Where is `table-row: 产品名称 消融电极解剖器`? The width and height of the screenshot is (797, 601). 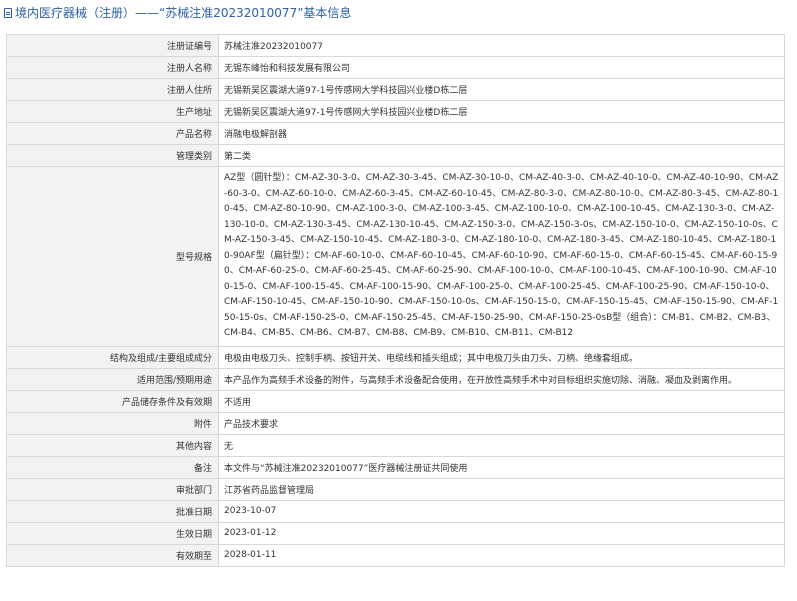 table-row: 产品名称 消融电极解剖器 is located at coordinates (395, 133).